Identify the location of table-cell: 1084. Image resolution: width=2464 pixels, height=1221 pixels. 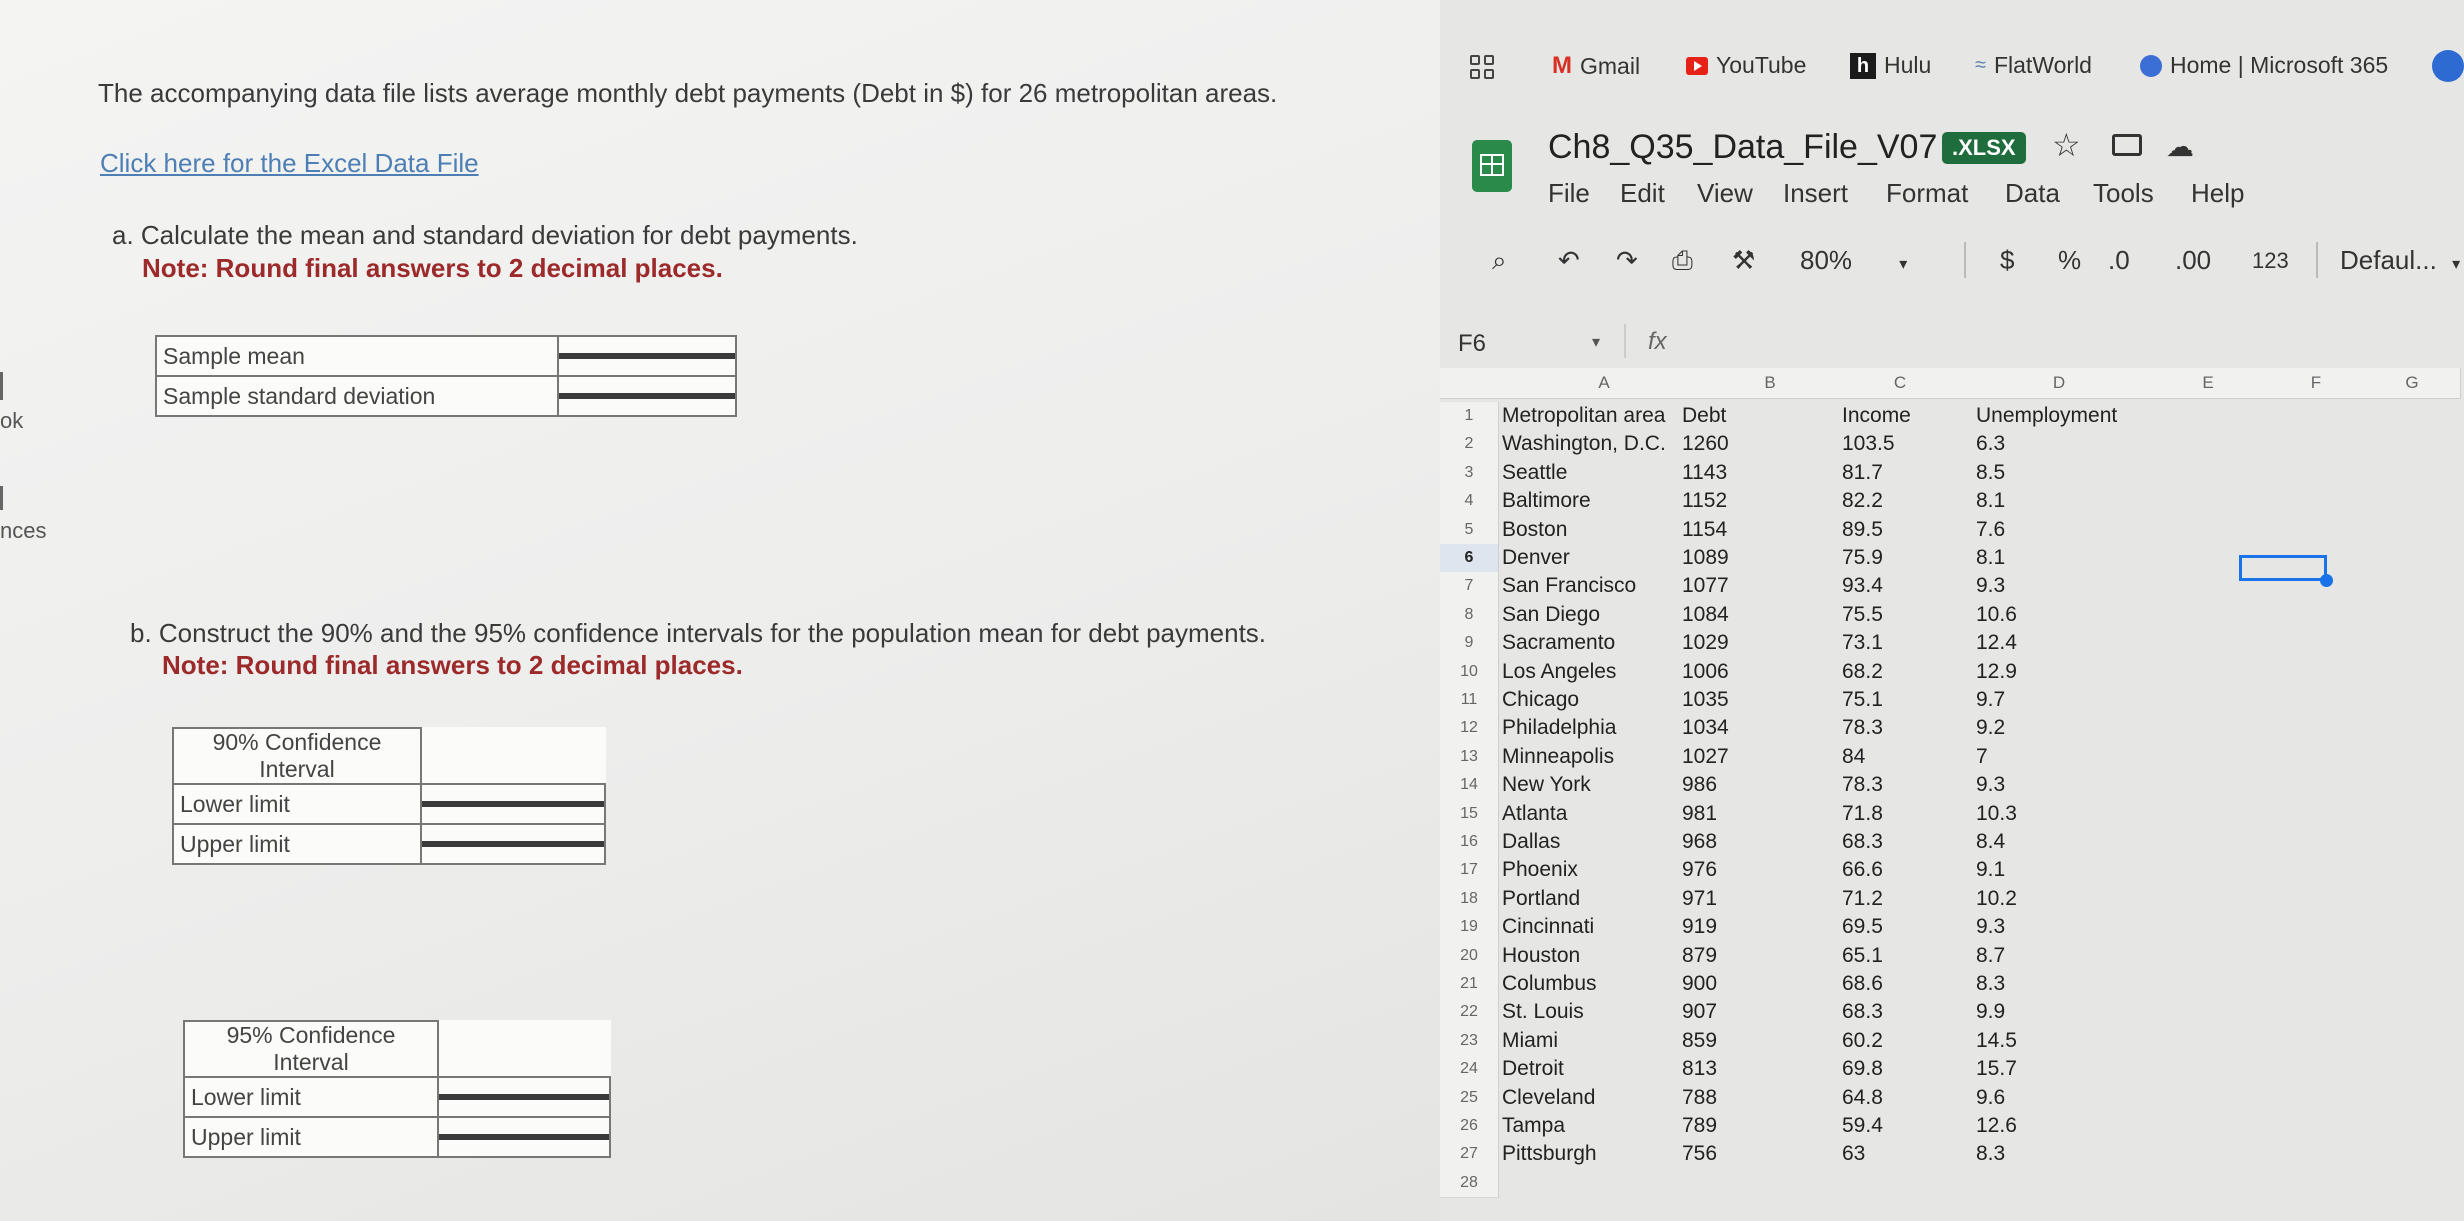
(1705, 615).